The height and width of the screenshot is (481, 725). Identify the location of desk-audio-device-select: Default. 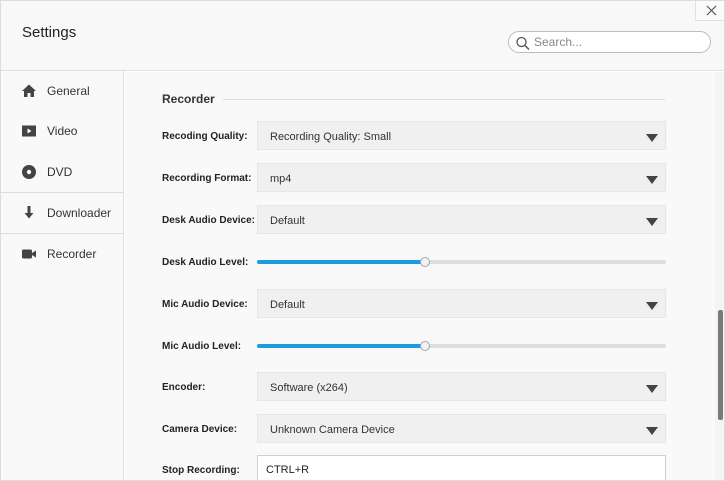
(461, 219).